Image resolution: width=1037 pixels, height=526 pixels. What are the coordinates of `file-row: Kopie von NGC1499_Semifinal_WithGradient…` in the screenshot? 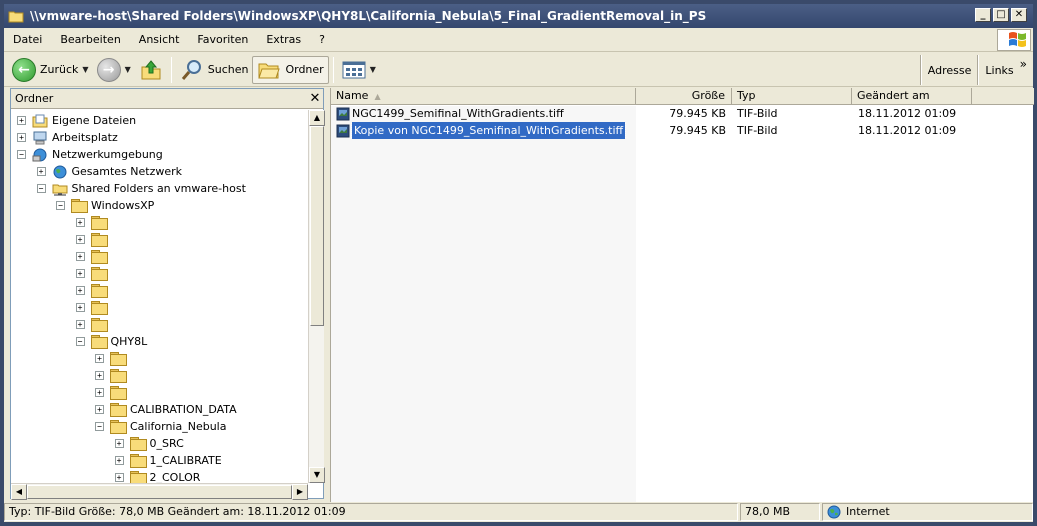 It's located at (682, 130).